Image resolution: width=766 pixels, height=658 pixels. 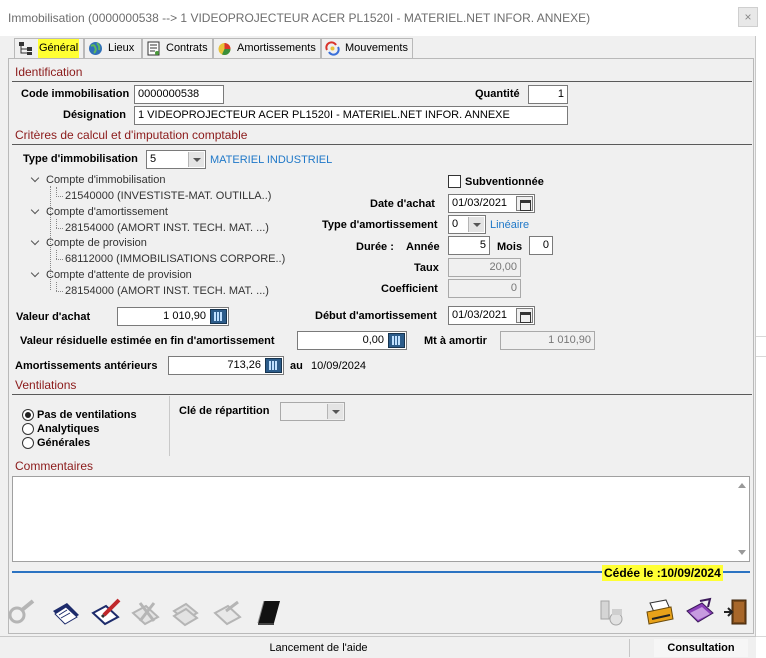 What do you see at coordinates (187, 48) in the screenshot?
I see `tab-contrats-label: Contrats` at bounding box center [187, 48].